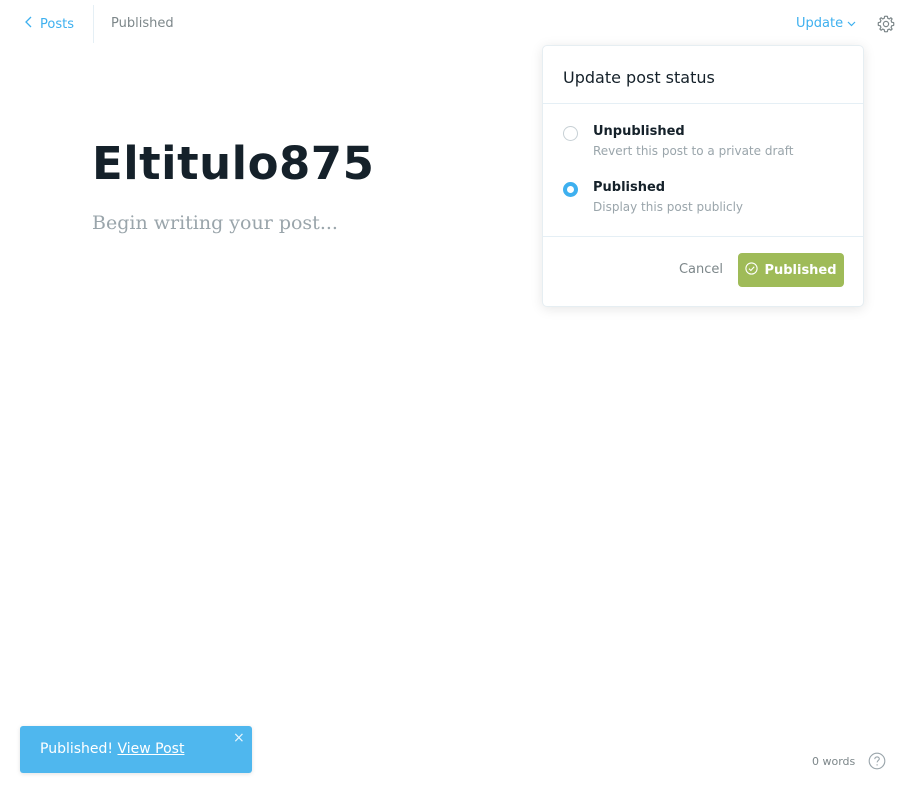 This screenshot has width=909, height=793. Describe the element at coordinates (454, 24) in the screenshot. I see `editor-topbar: Posts Published Update` at that location.